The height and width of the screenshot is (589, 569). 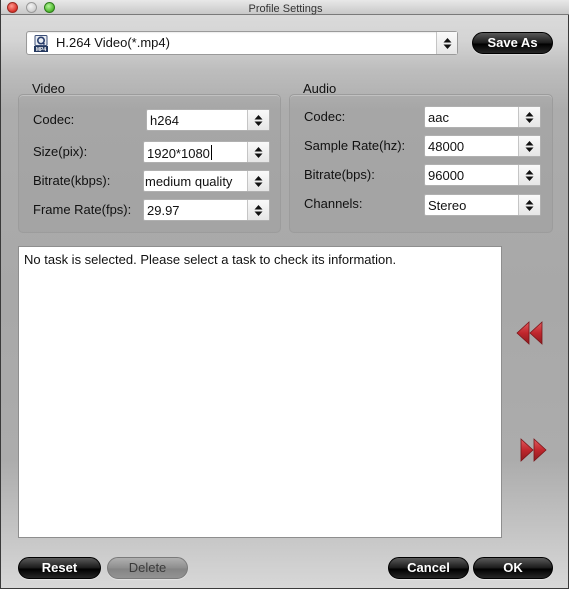 What do you see at coordinates (339, 174) in the screenshot?
I see `audio-bitrate-label: Bitrate(bps):` at bounding box center [339, 174].